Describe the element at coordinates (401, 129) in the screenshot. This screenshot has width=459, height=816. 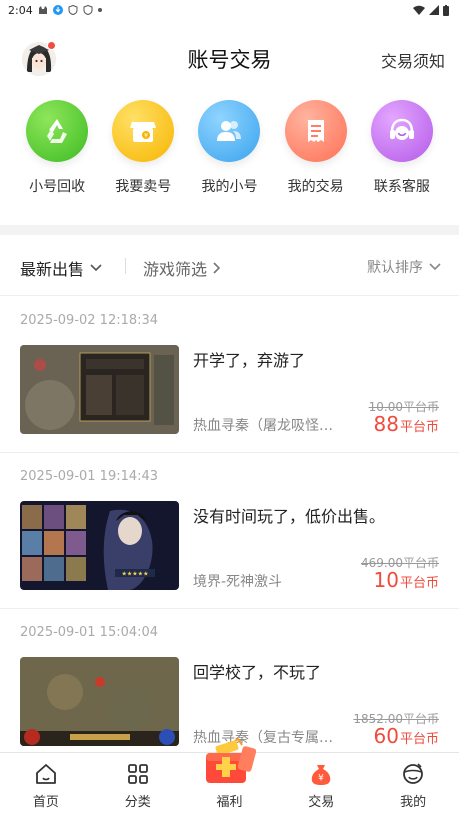
I see `headset-icon` at that location.